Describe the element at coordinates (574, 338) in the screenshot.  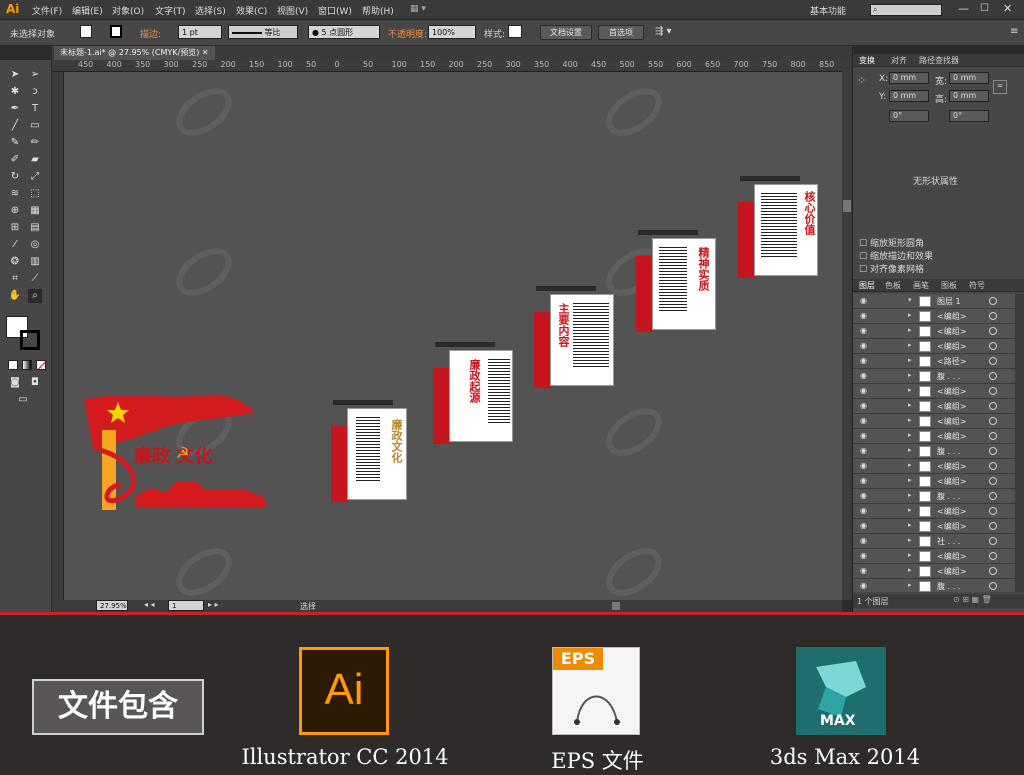
I see `culture-panel-3: 主要内容` at that location.